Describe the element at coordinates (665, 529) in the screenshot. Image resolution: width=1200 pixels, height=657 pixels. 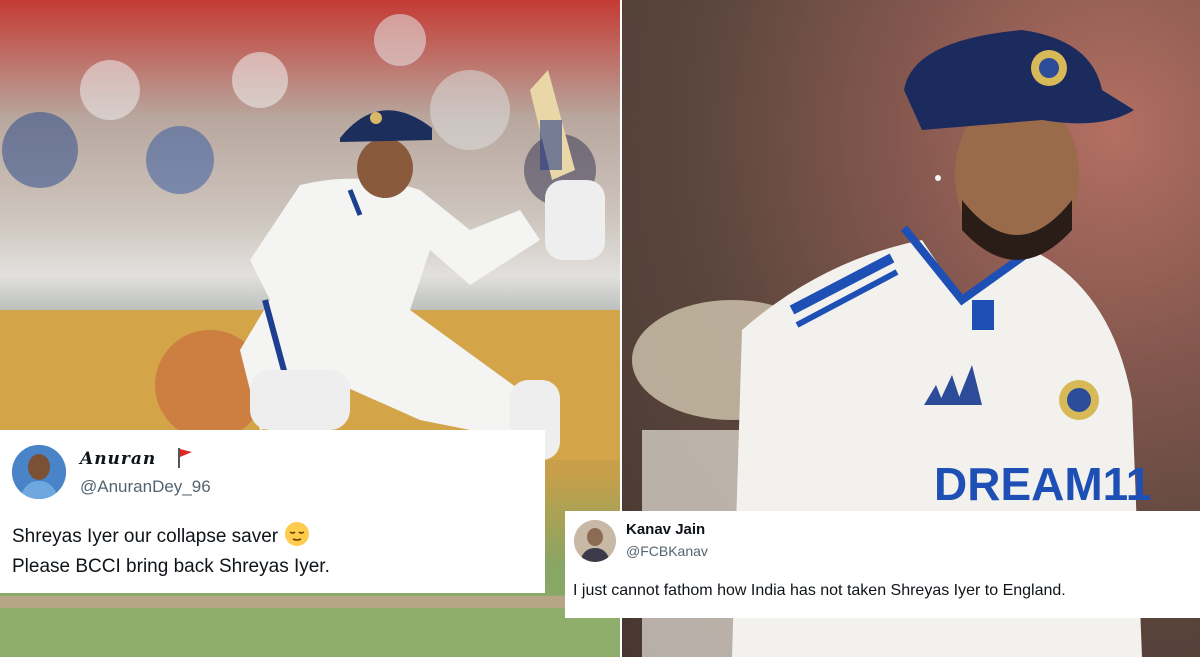
I see `user-display-name: Kanav Jain` at that location.